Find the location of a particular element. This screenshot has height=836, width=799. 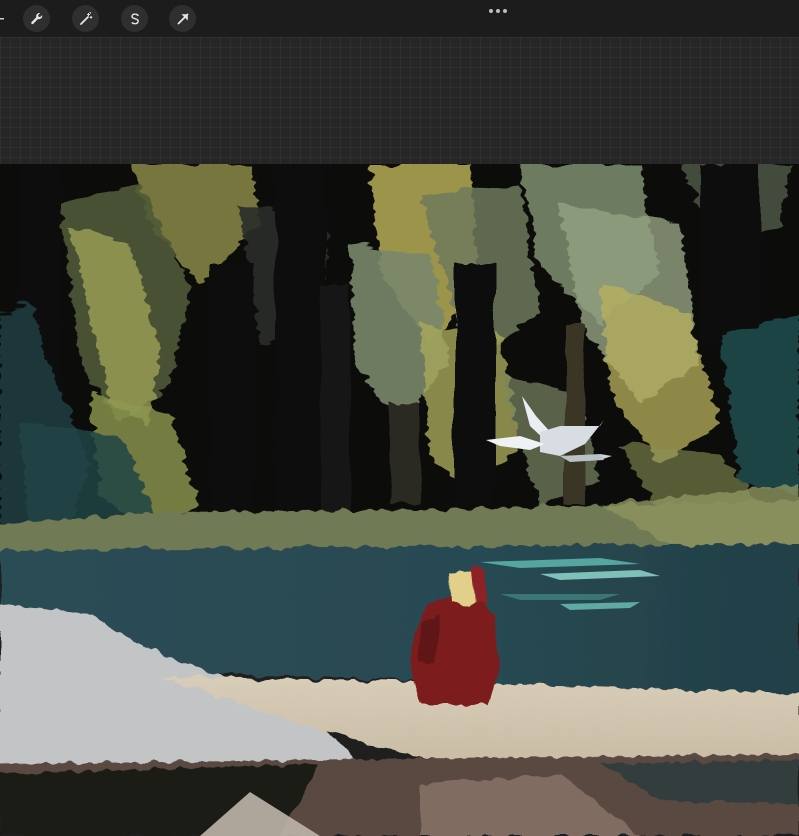

dash-icon is located at coordinates (2, 18).